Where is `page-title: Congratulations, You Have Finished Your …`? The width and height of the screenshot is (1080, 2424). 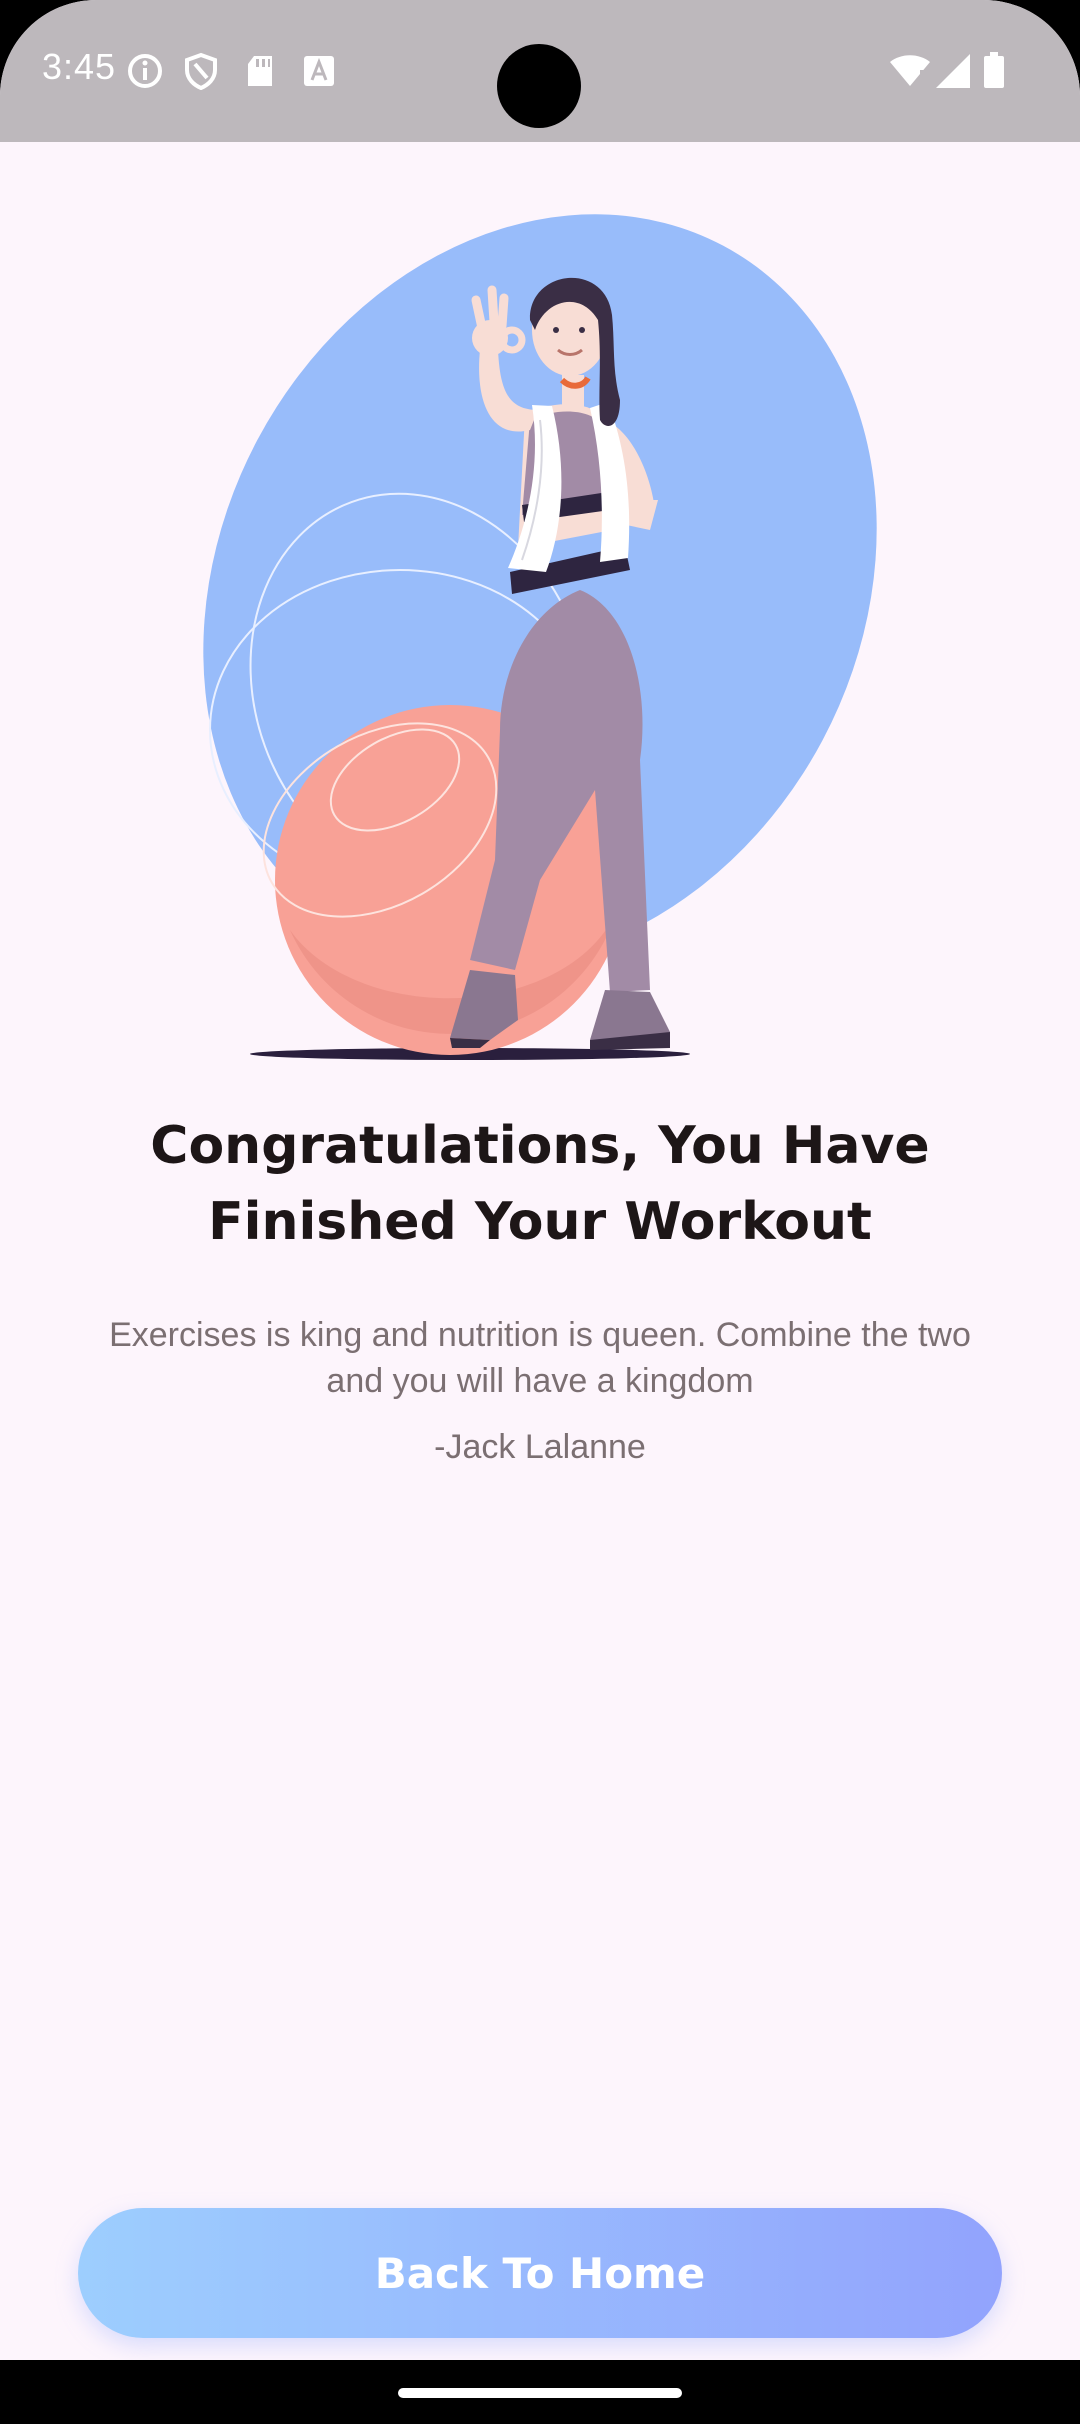 page-title: Congratulations, You Have Finished Your … is located at coordinates (540, 1184).